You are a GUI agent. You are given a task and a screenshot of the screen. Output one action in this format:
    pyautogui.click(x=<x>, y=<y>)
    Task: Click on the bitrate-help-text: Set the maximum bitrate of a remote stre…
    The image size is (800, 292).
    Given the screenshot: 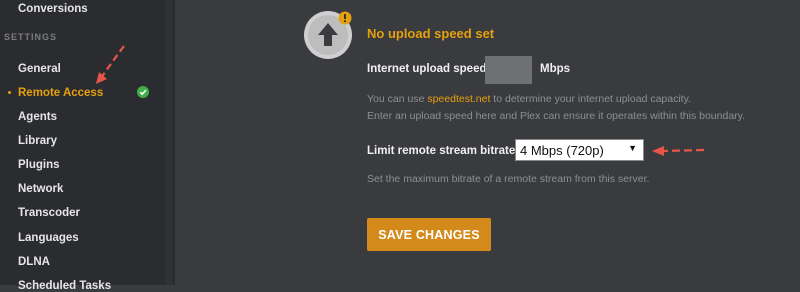 What is the action you would take?
    pyautogui.click(x=508, y=179)
    